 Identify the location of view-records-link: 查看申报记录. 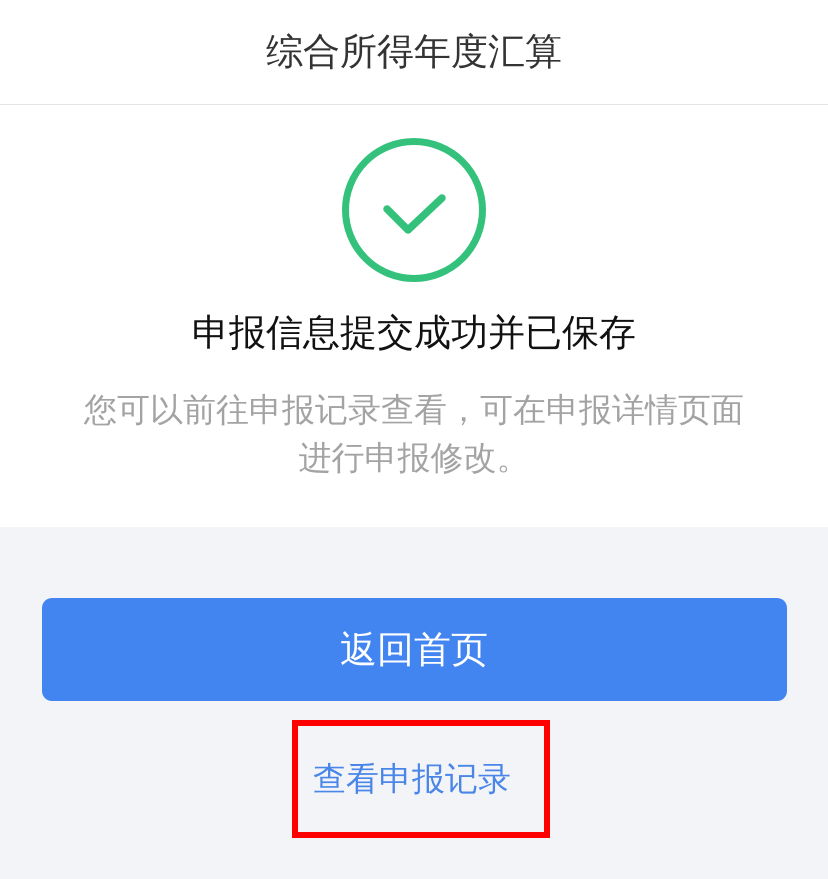
(412, 779).